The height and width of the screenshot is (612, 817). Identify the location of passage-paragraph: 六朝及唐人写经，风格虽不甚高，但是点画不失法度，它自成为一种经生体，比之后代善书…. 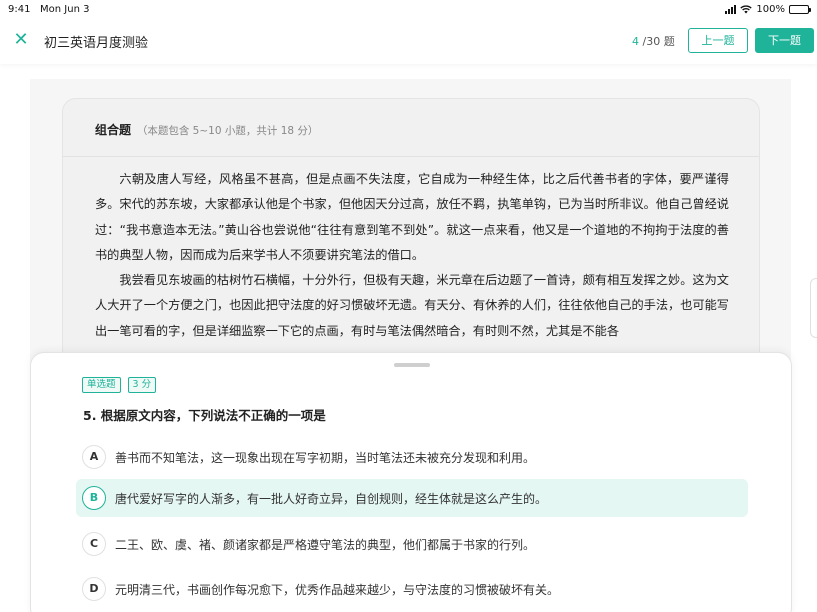
(412, 217).